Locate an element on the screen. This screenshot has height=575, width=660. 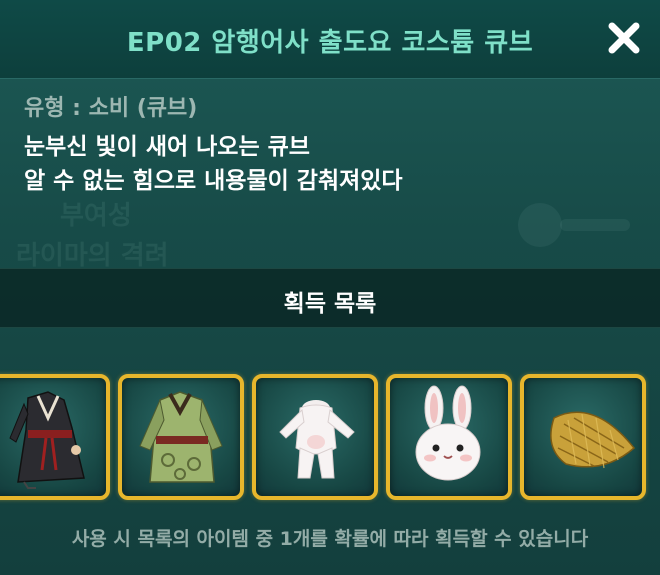
item-type-label: 유형 : 소비 (큐브) is located at coordinates (111, 108).